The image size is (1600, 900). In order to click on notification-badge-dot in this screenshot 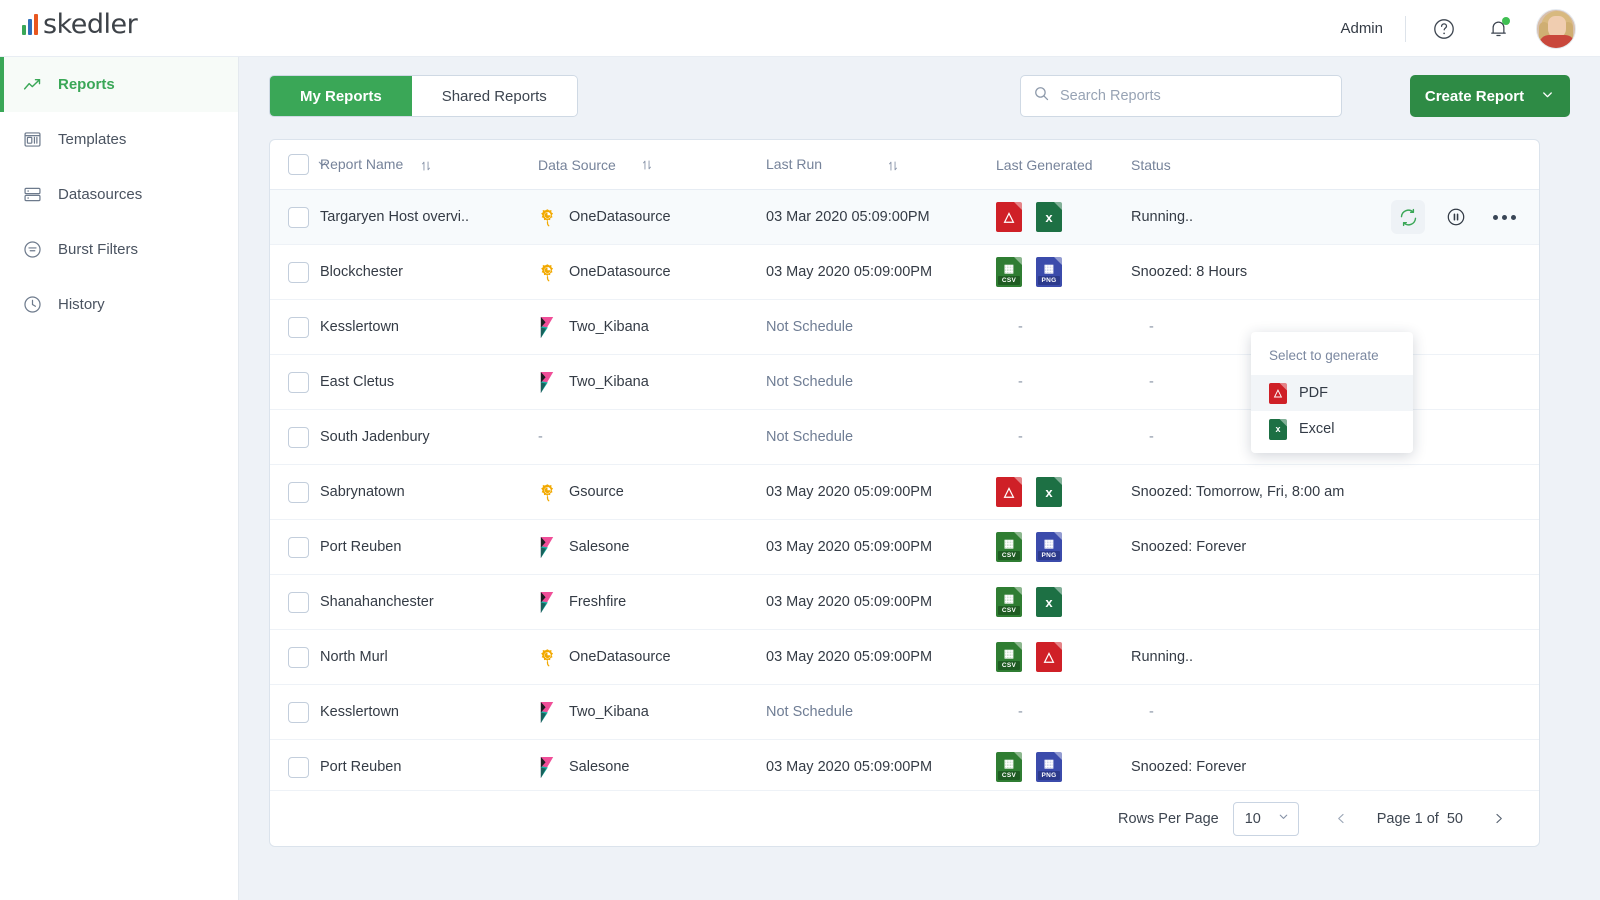, I will do `click(1506, 20)`.